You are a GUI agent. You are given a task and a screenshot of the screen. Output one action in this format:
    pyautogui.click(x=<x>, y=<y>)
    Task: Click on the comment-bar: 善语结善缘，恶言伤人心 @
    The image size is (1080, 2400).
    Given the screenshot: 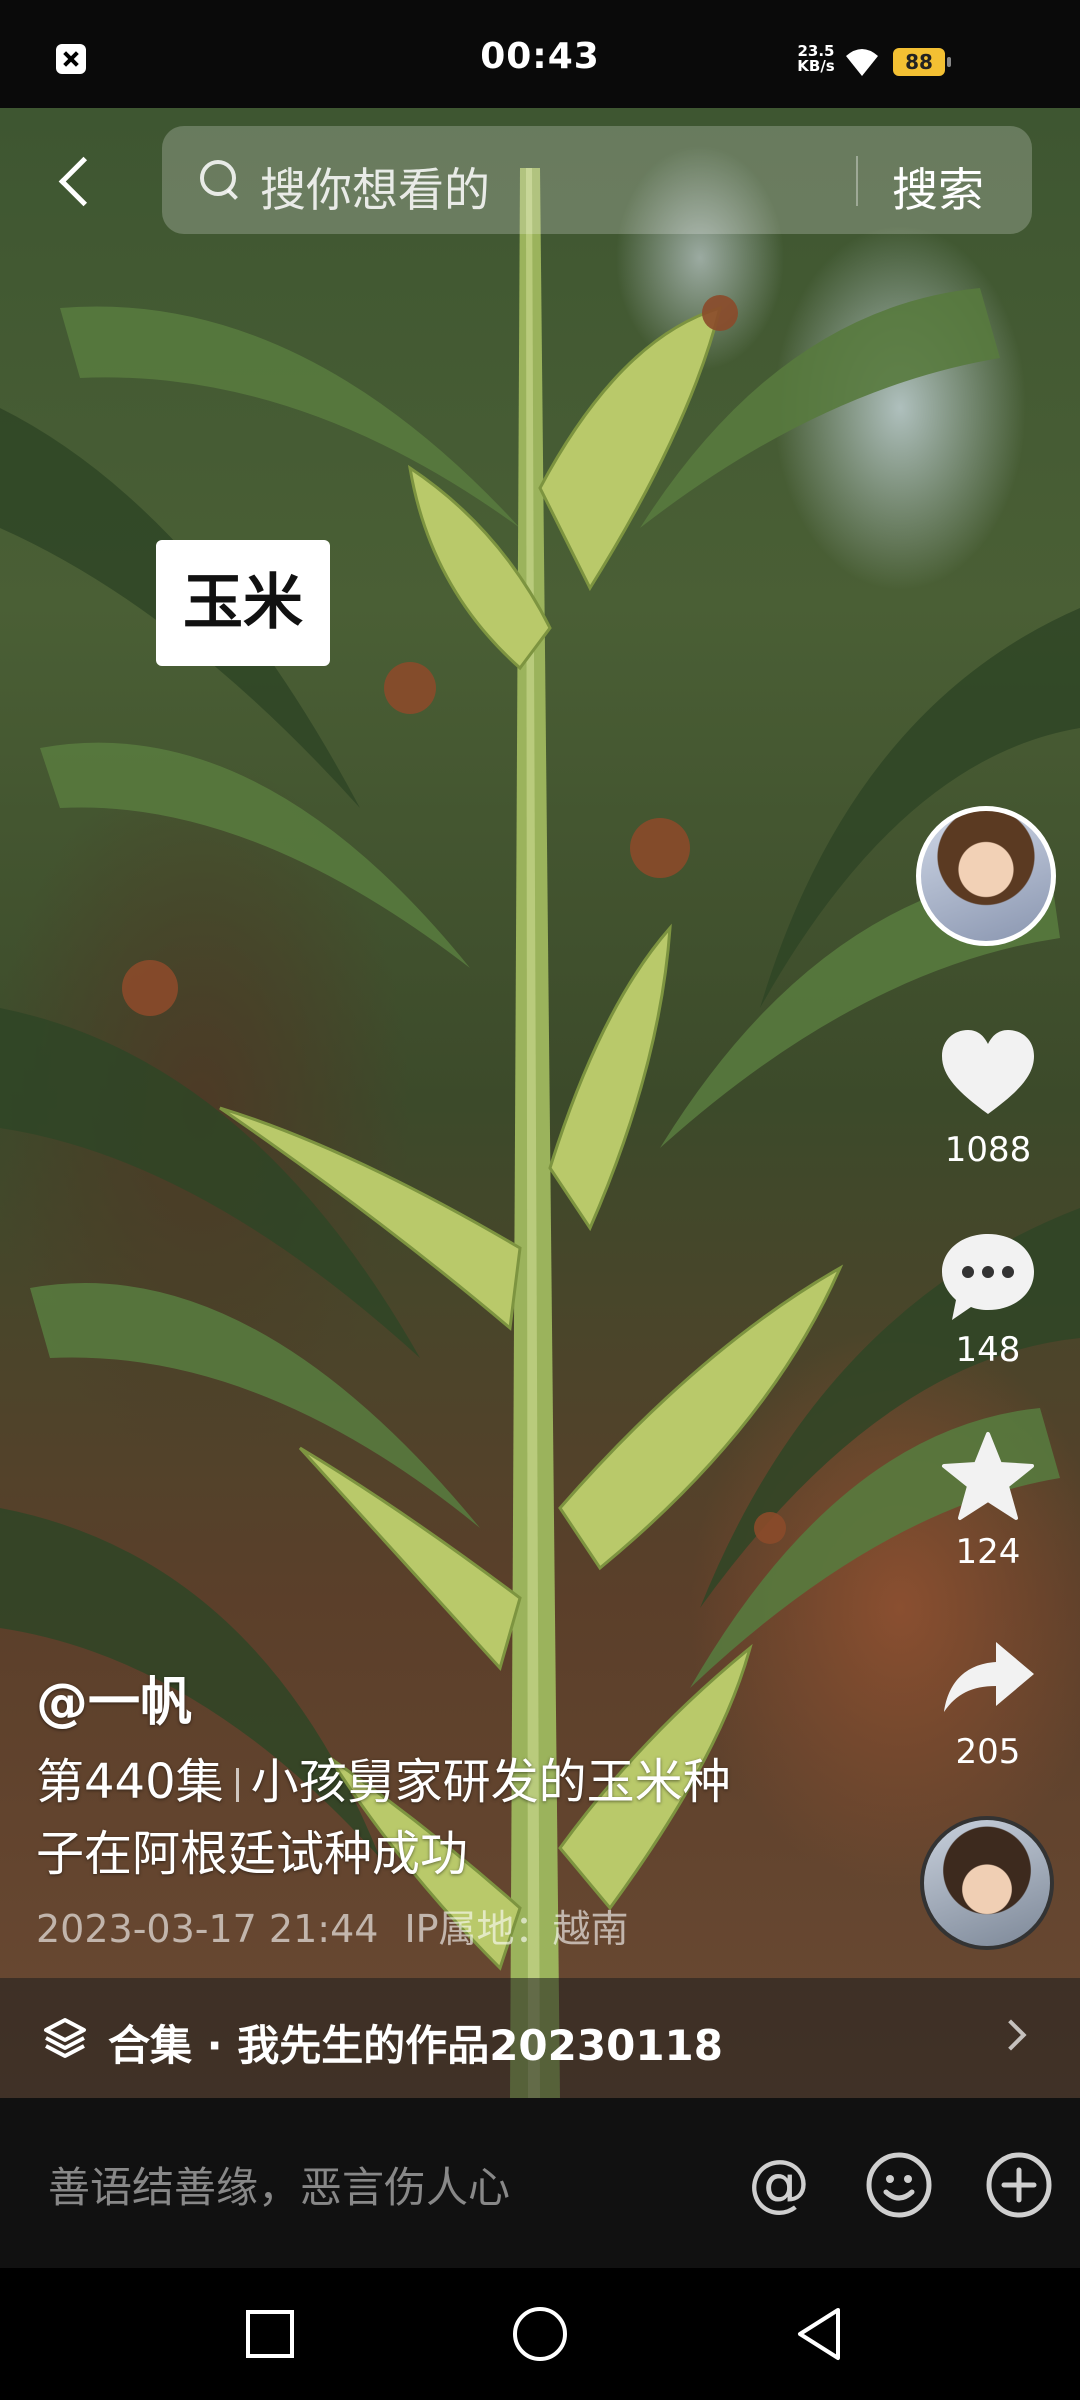 What is the action you would take?
    pyautogui.click(x=540, y=2183)
    